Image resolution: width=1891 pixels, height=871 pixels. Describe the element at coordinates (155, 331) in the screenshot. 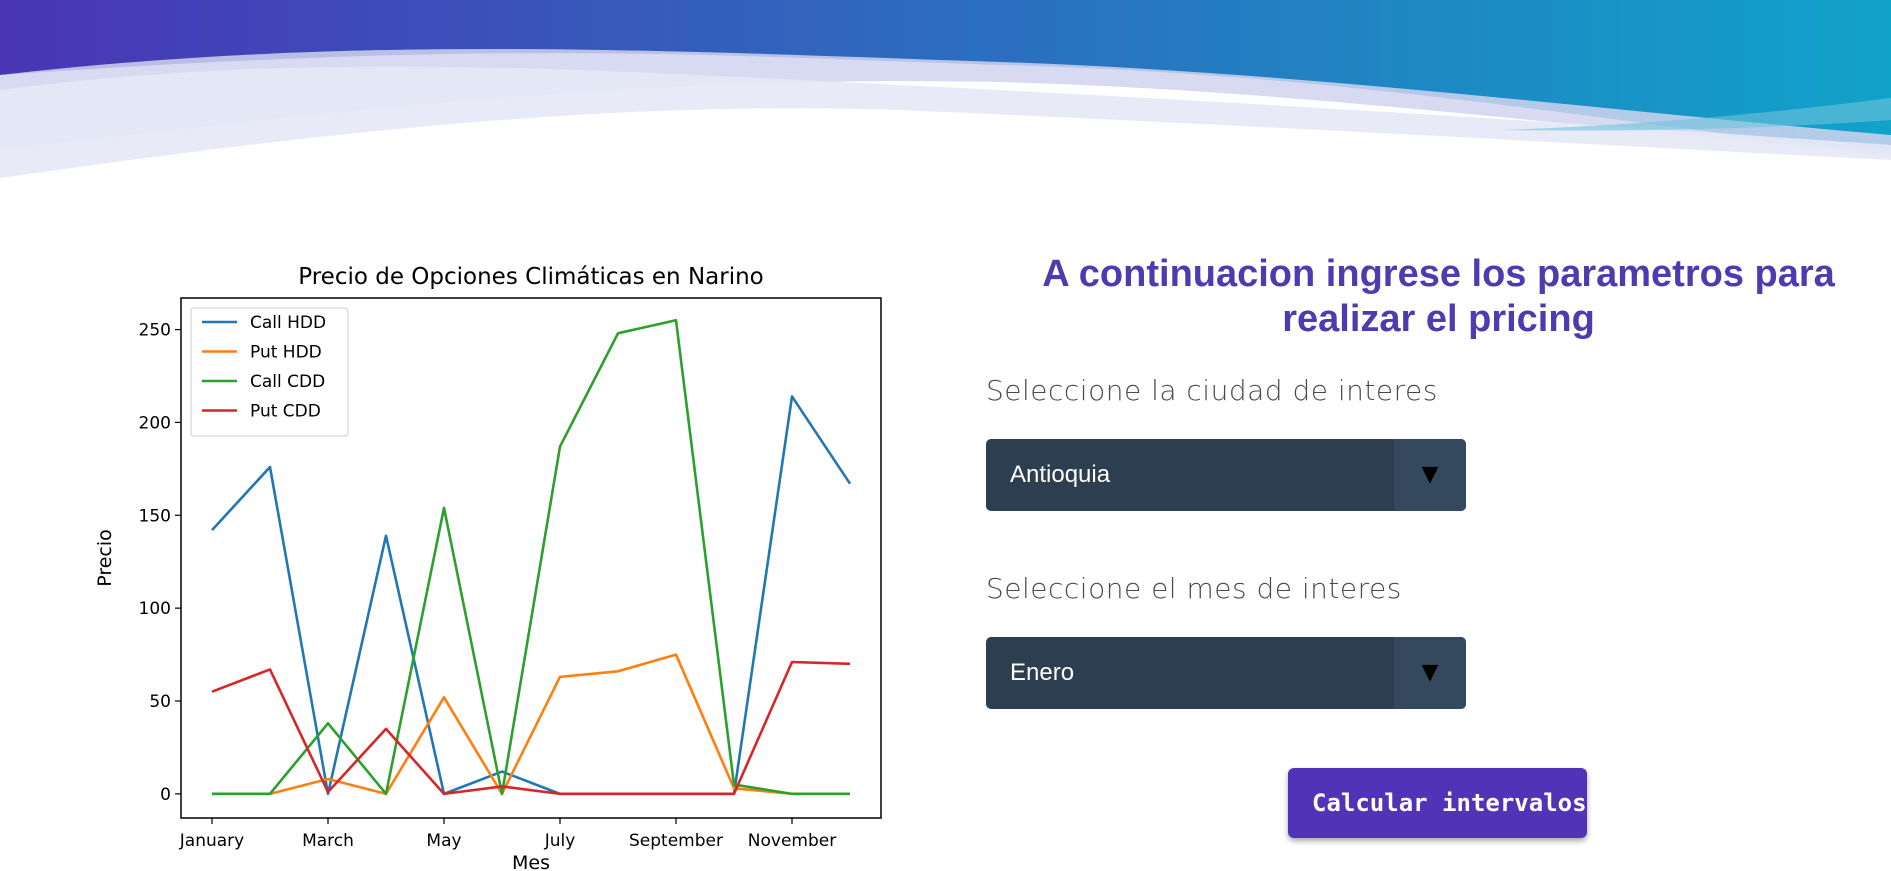

I see `y-tick-label: 250` at that location.